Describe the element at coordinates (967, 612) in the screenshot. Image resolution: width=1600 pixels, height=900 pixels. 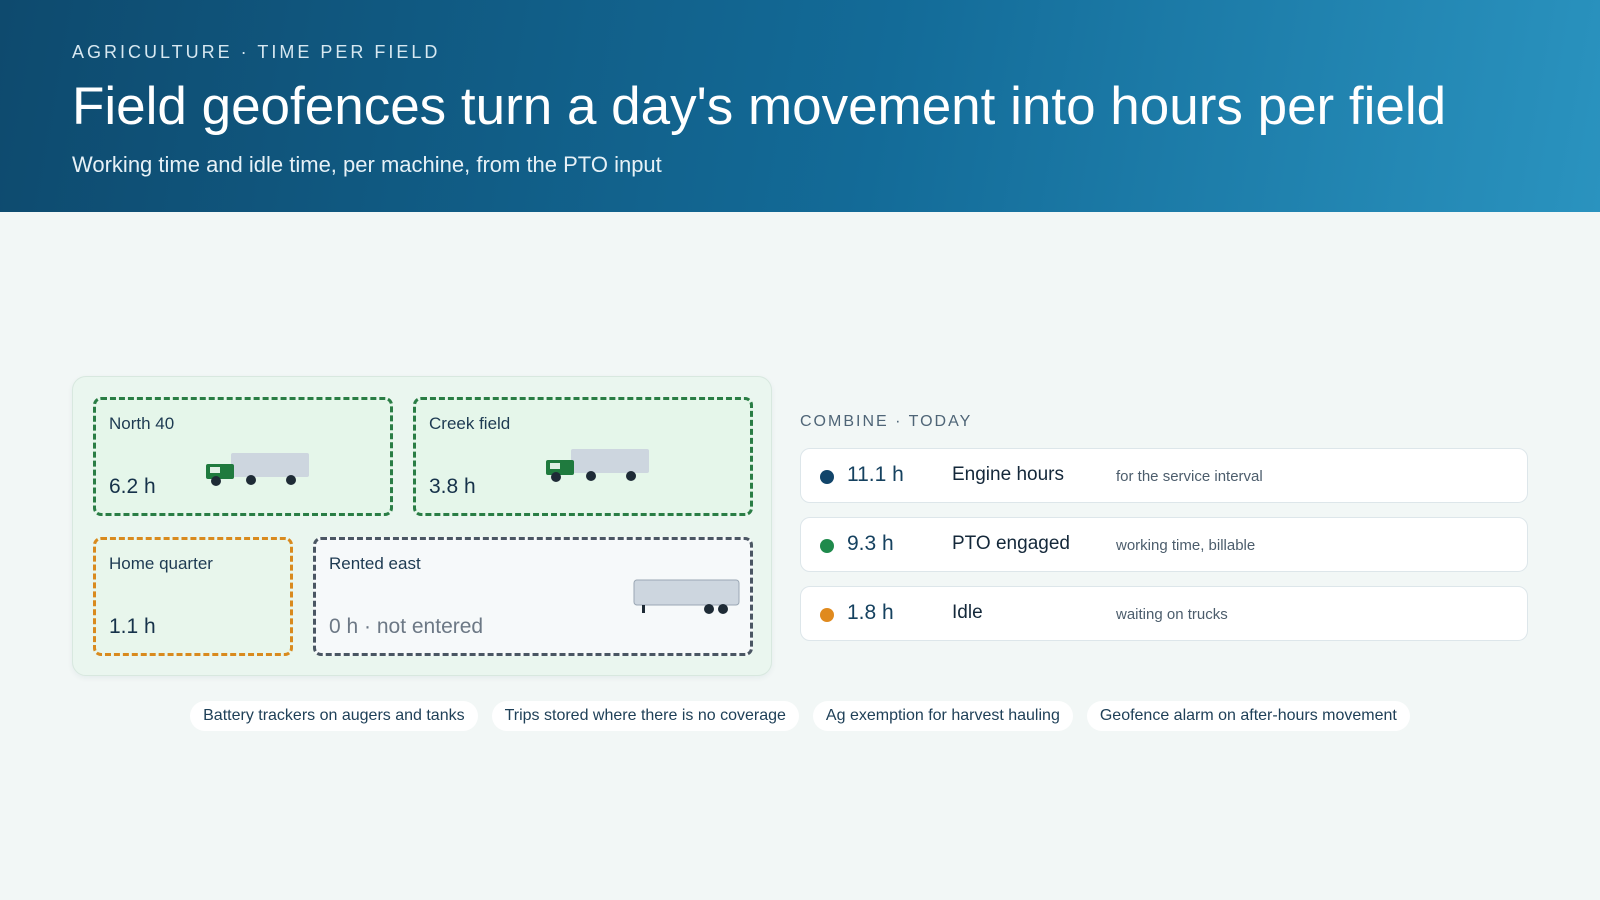
I see `metric-label: Idle` at that location.